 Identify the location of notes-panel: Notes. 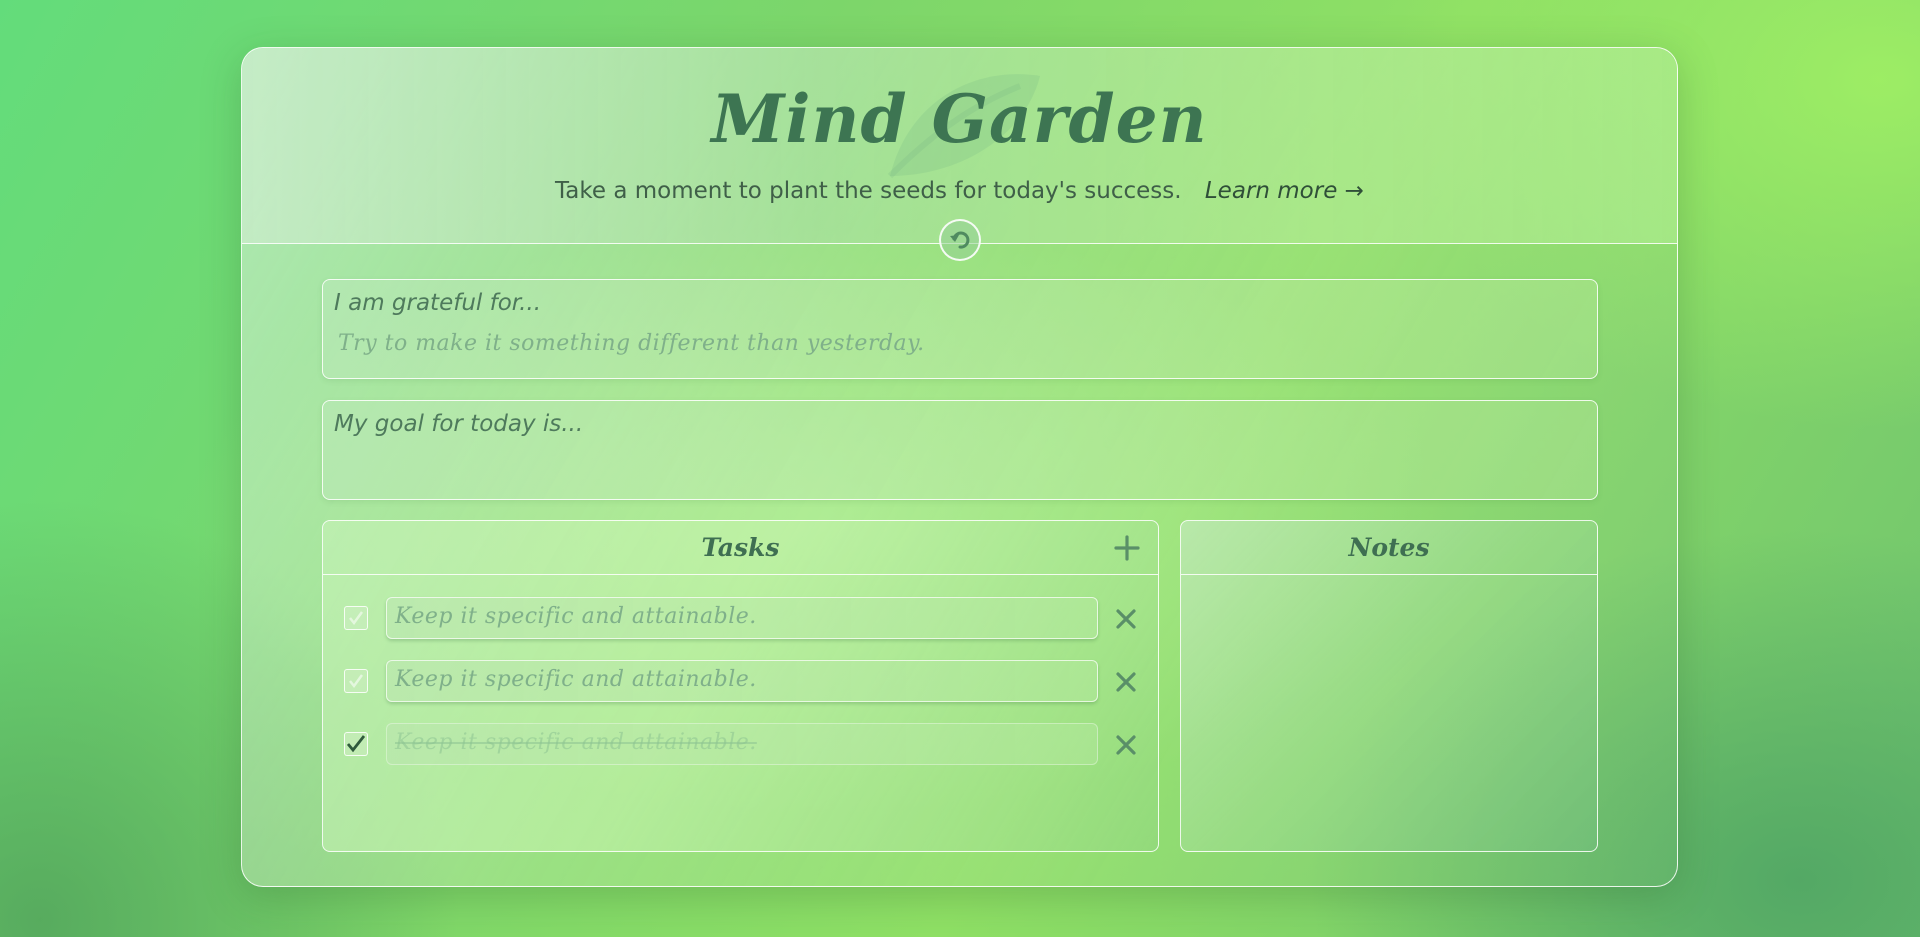
(1389, 686).